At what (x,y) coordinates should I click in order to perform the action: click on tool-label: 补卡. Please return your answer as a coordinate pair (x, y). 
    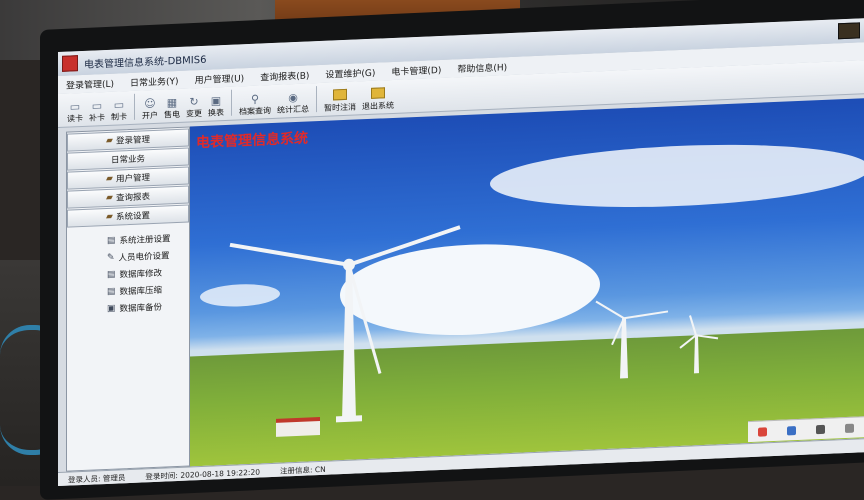
    Looking at the image, I should click on (97, 118).